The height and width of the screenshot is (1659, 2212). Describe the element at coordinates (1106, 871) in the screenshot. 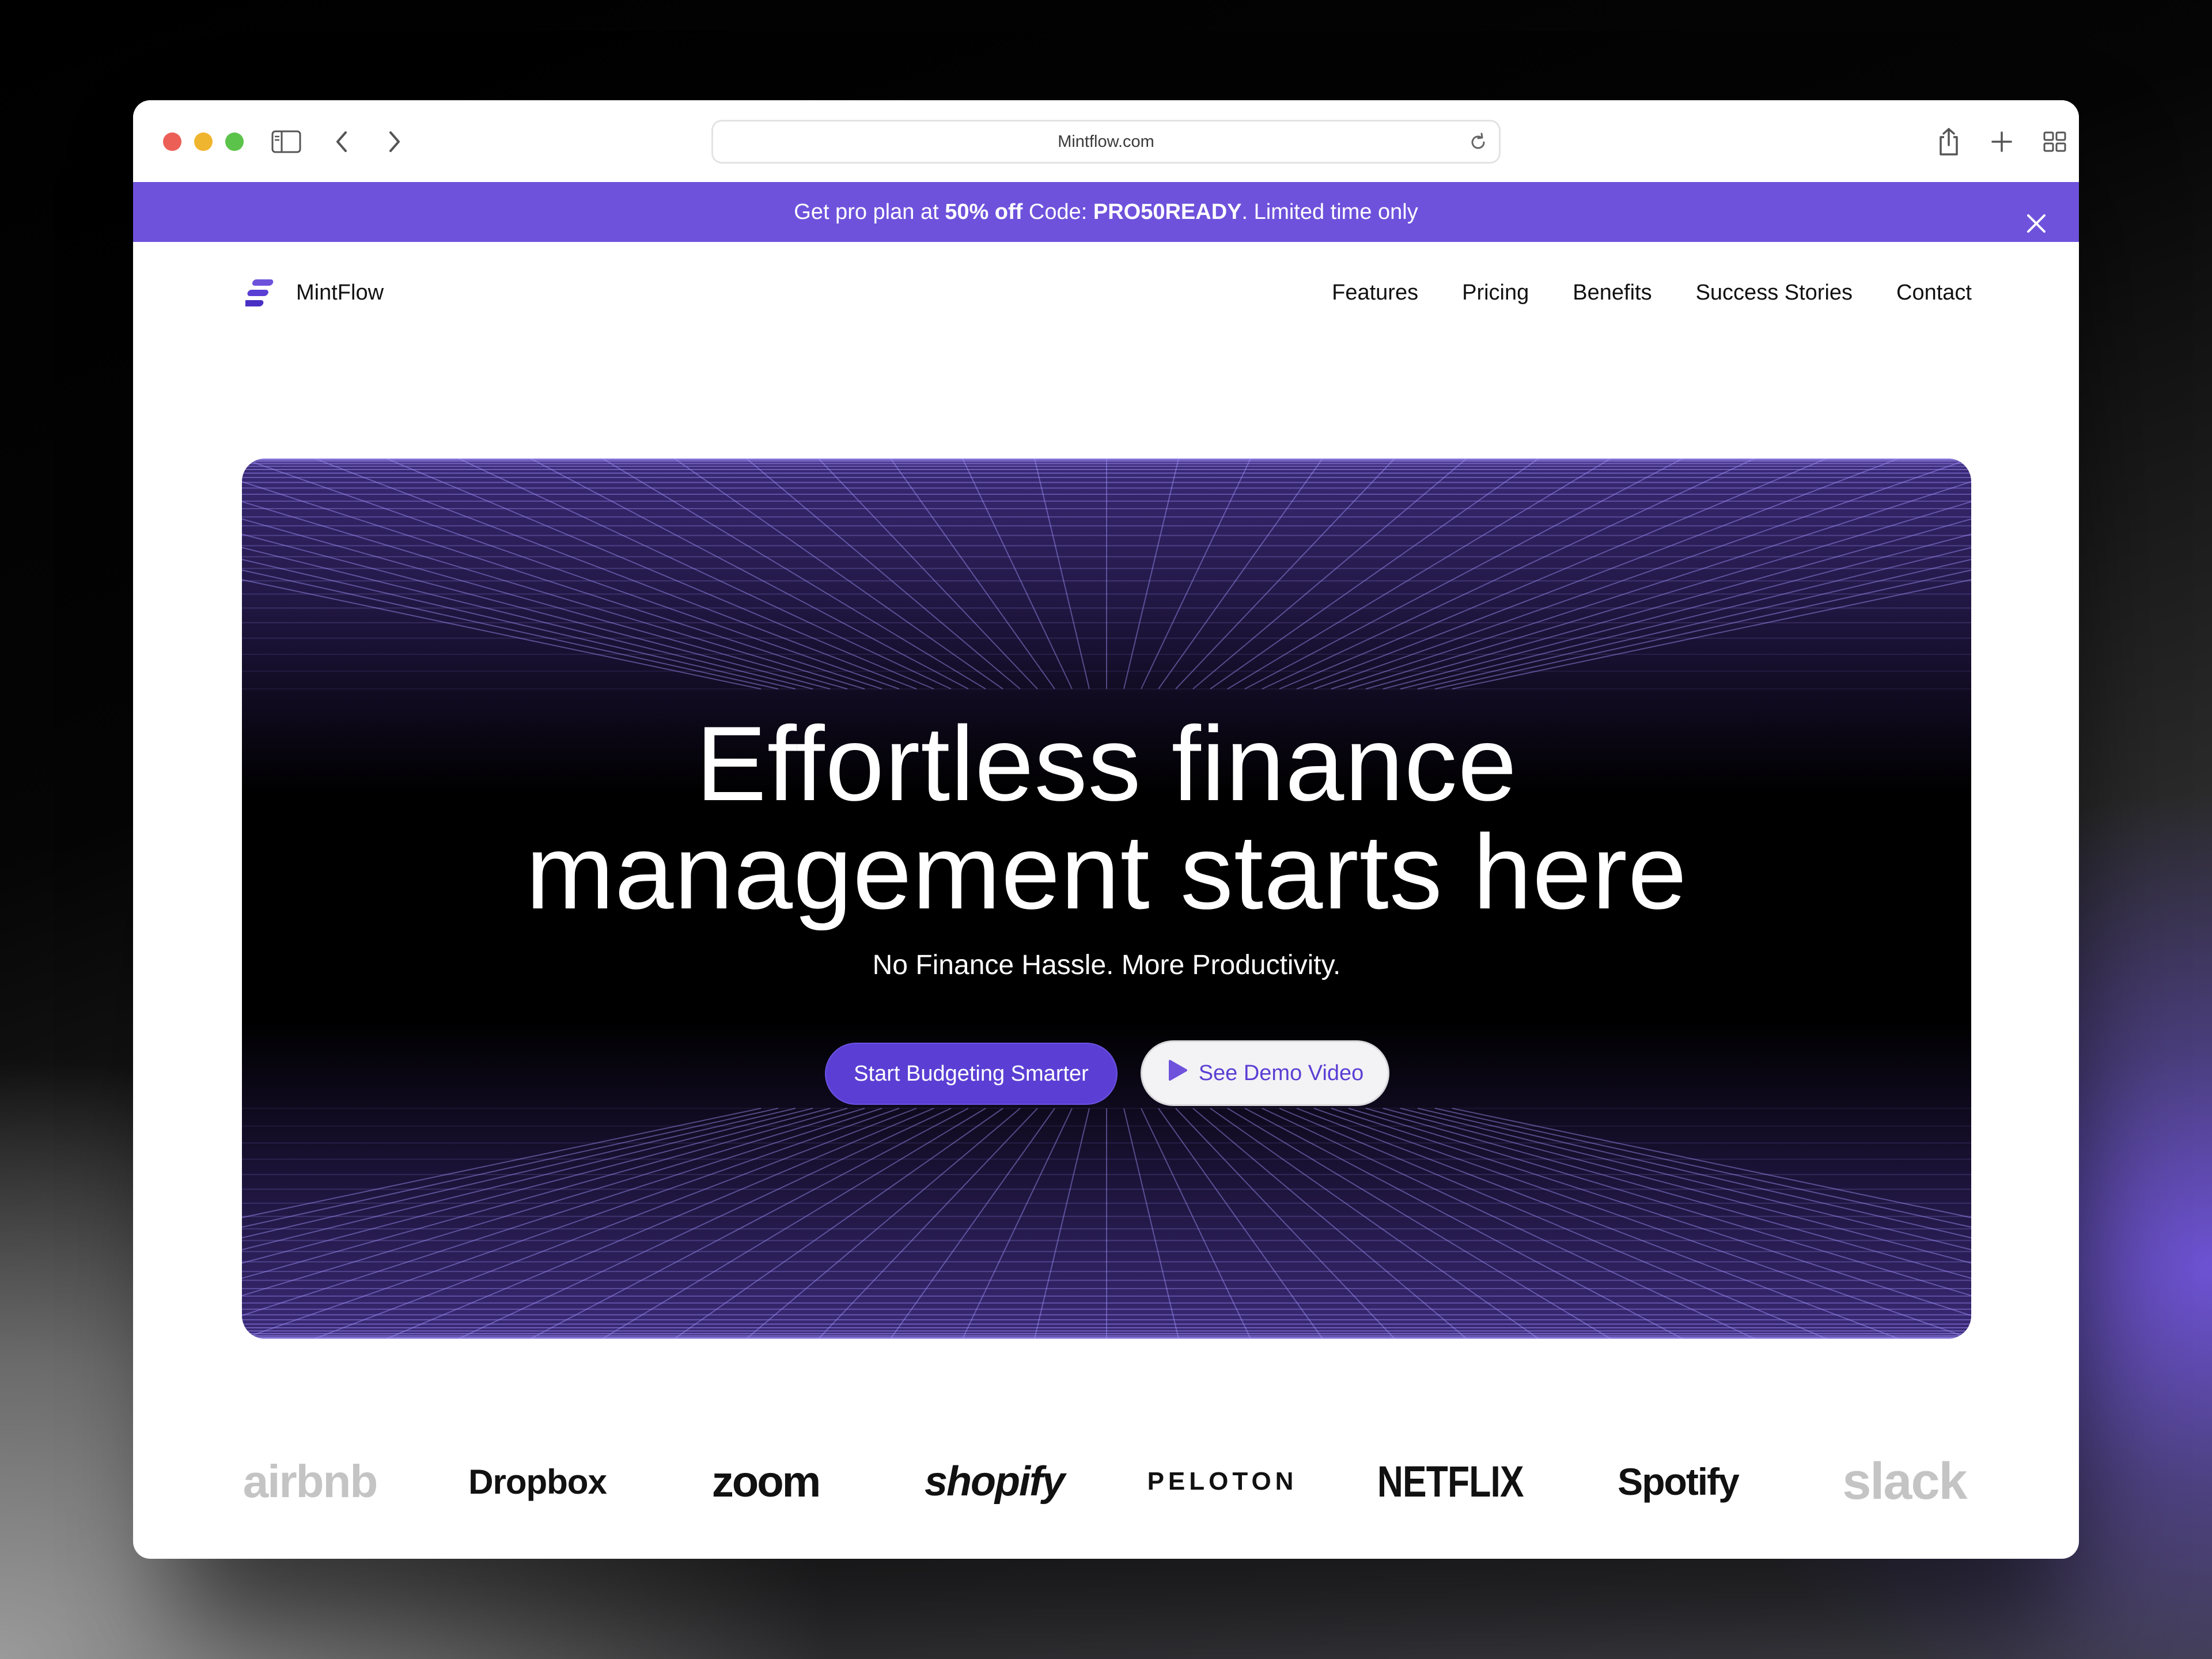

I see `hero-title-line-2: management starts here` at that location.